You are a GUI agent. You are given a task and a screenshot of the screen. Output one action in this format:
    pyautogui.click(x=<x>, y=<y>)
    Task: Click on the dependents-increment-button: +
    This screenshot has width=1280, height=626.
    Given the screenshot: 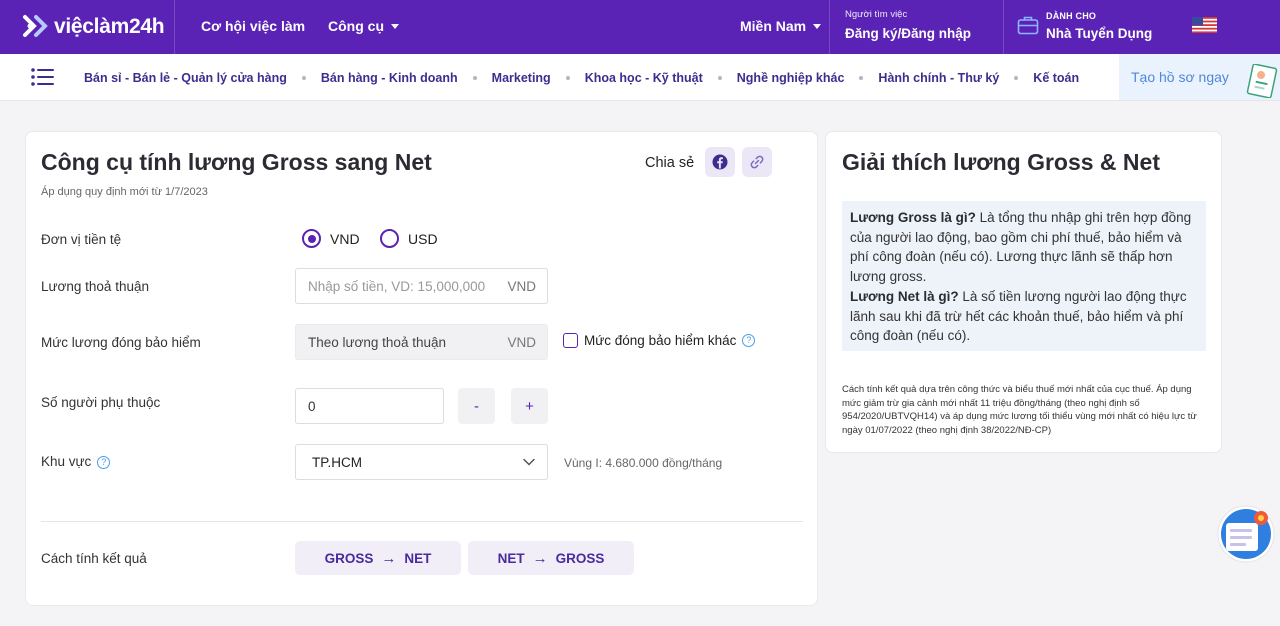 What is the action you would take?
    pyautogui.click(x=529, y=406)
    